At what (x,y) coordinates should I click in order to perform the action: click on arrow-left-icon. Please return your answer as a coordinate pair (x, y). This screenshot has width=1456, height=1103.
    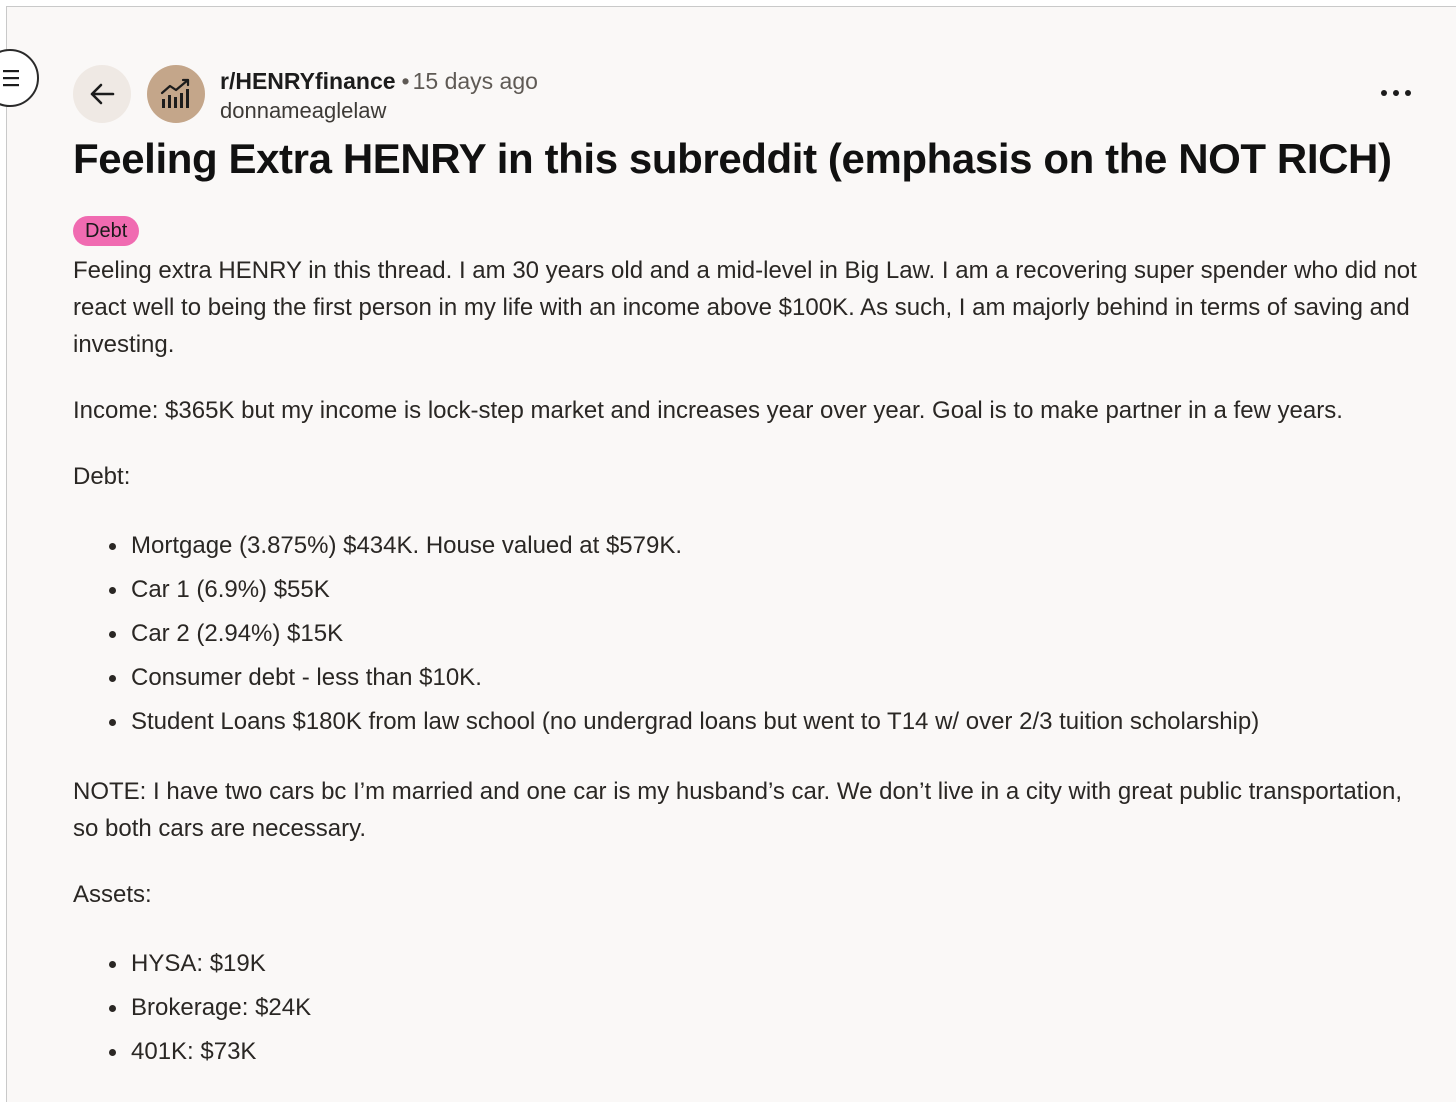
    Looking at the image, I should click on (102, 94).